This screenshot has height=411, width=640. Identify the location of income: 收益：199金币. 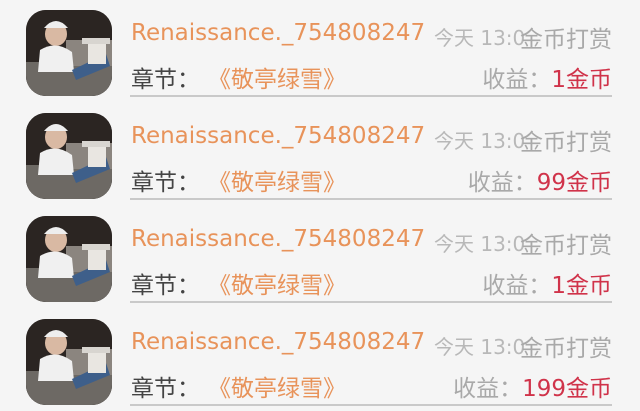
(532, 386).